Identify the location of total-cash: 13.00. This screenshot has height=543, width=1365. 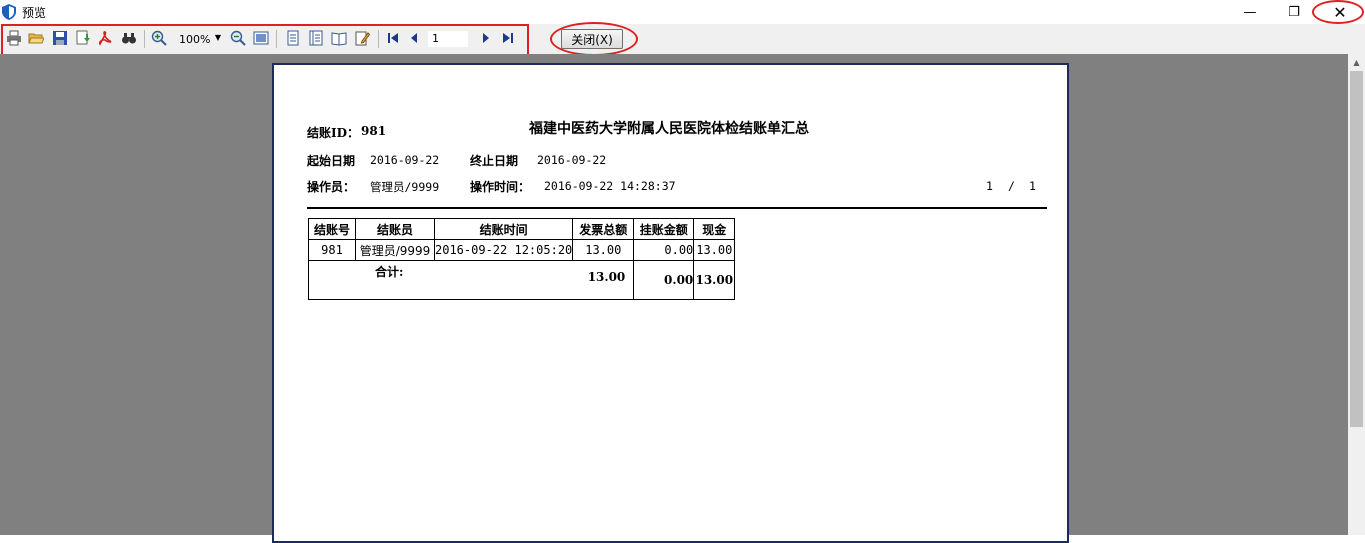
(714, 280).